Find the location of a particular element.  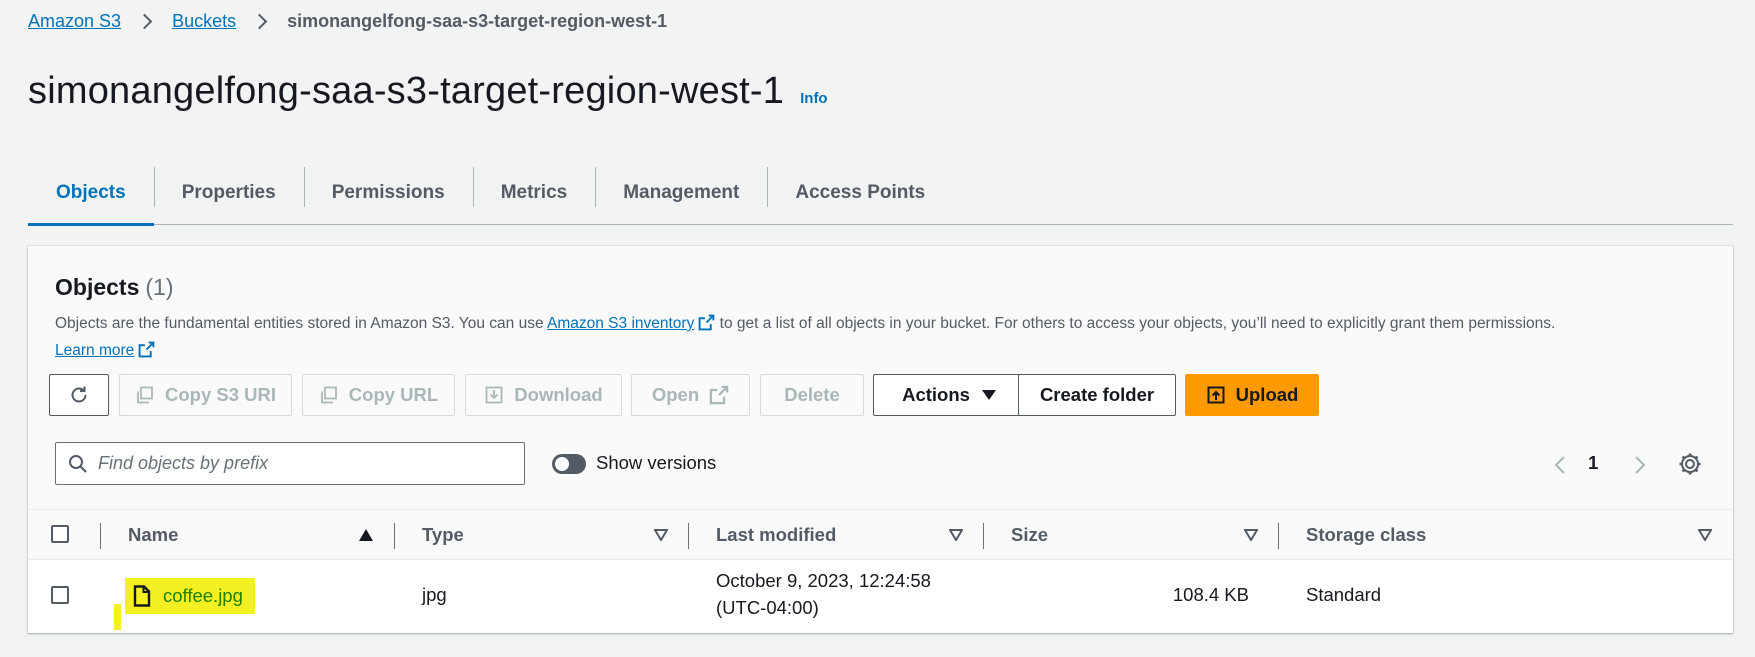

object-storage-class: Standard is located at coordinates (1344, 594).